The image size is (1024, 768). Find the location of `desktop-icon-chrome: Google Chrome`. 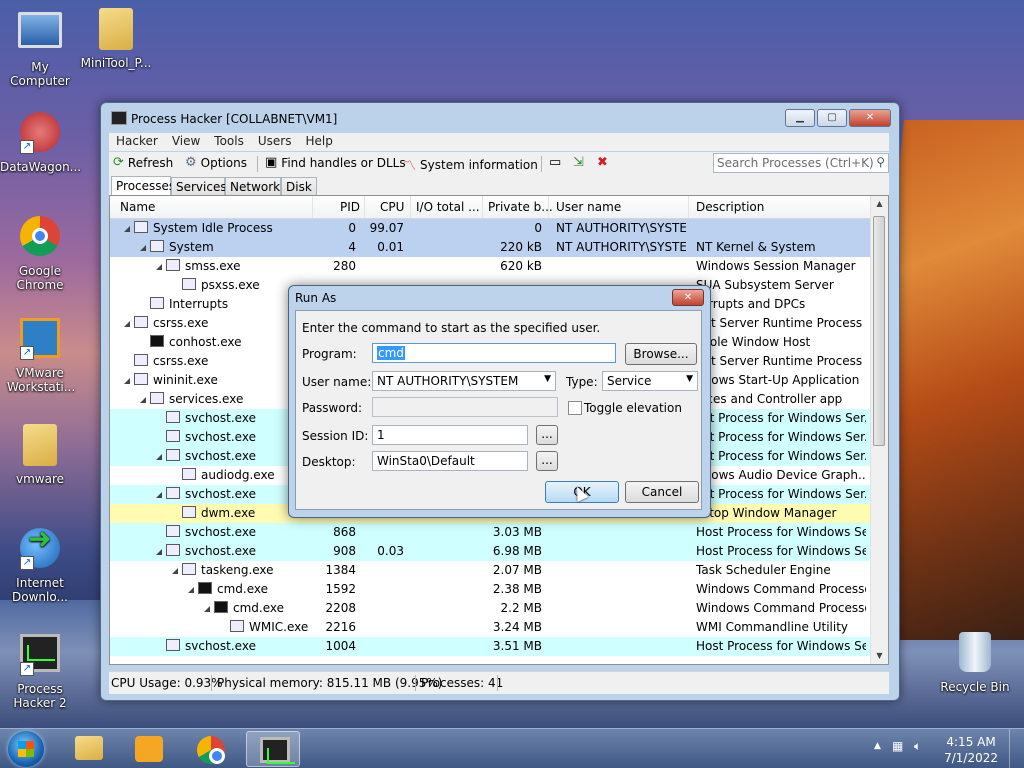

desktop-icon-chrome: Google Chrome is located at coordinates (40, 254).